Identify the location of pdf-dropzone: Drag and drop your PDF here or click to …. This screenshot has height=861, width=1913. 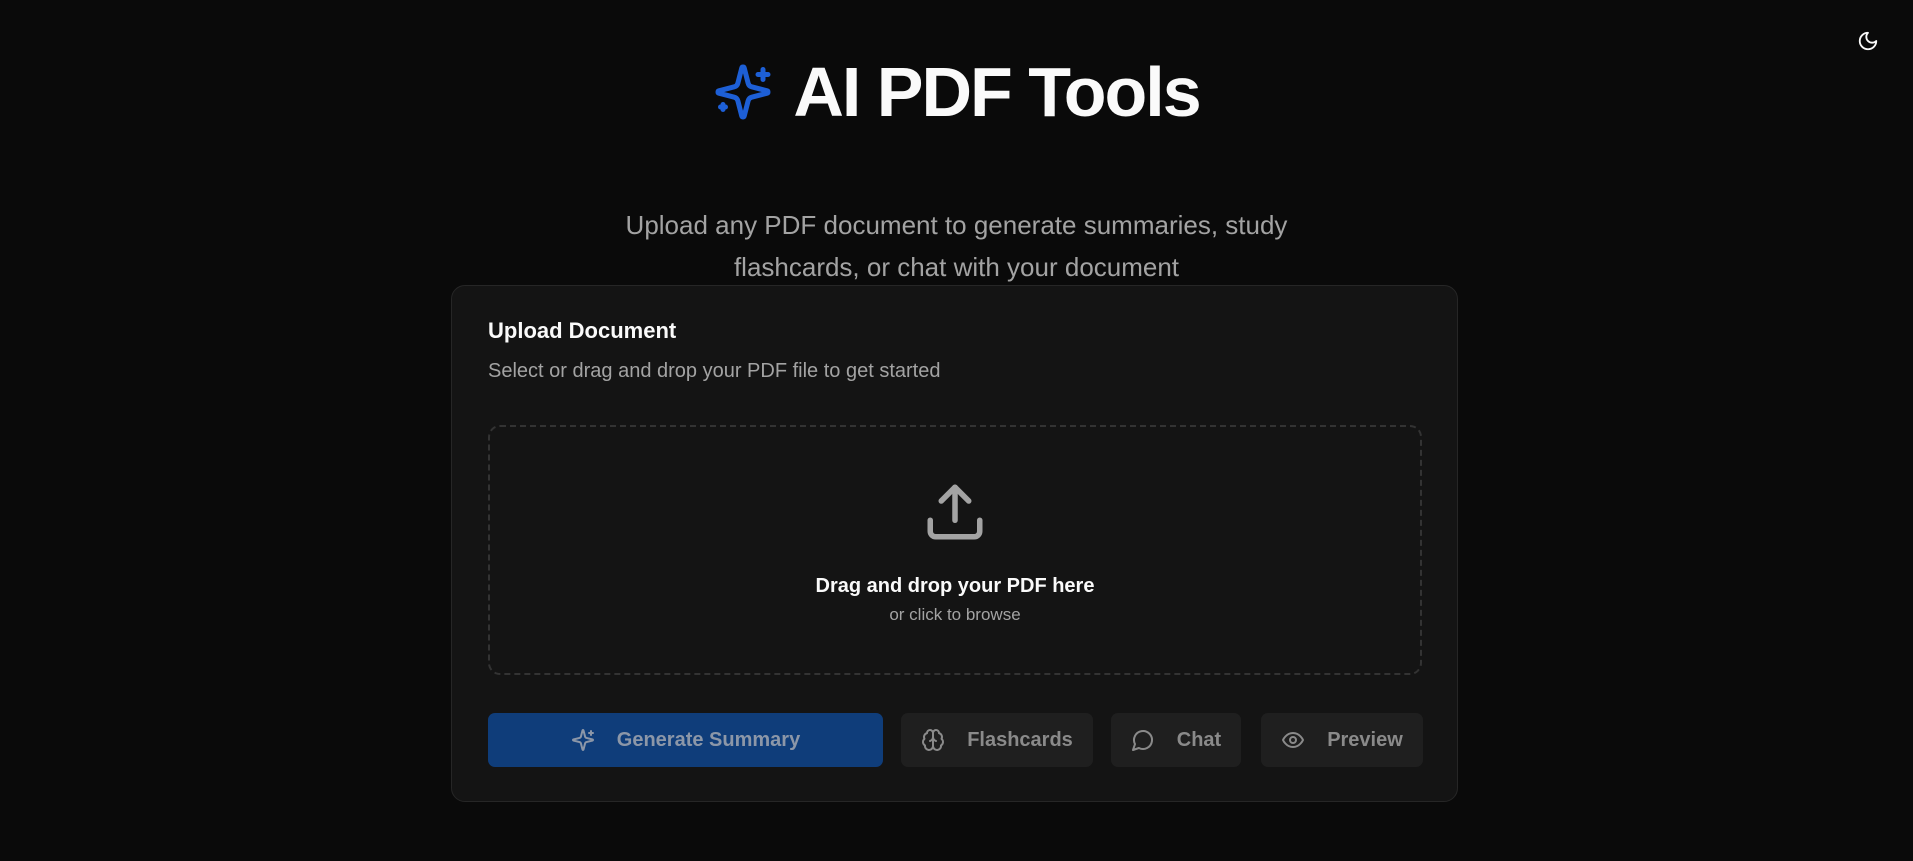
(955, 550).